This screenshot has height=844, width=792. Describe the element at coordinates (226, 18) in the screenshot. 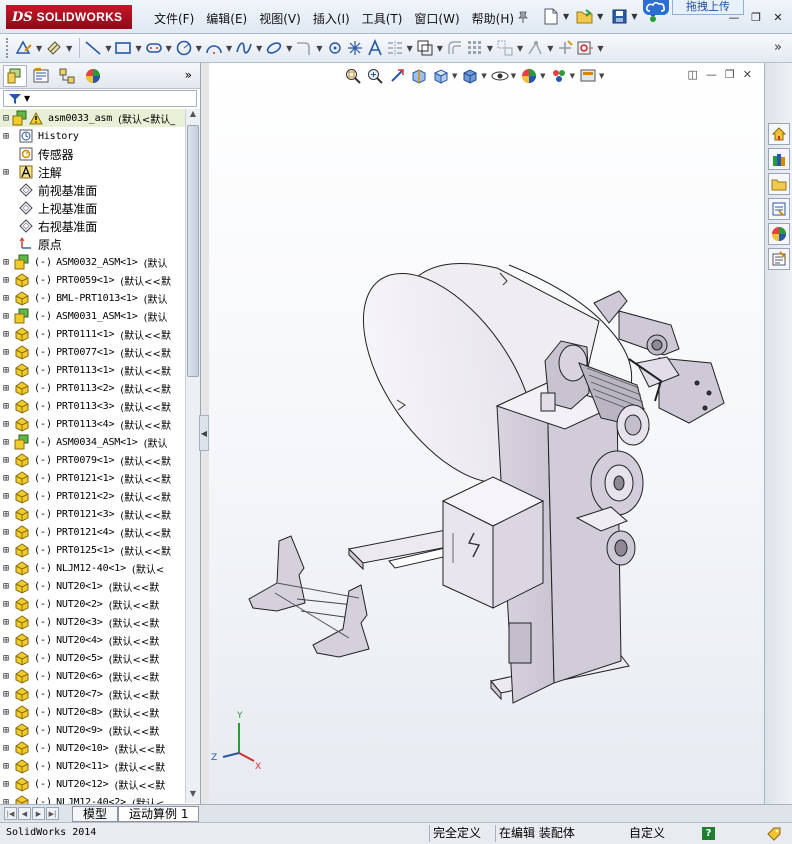

I see `menu-edit: 编辑(E)` at that location.